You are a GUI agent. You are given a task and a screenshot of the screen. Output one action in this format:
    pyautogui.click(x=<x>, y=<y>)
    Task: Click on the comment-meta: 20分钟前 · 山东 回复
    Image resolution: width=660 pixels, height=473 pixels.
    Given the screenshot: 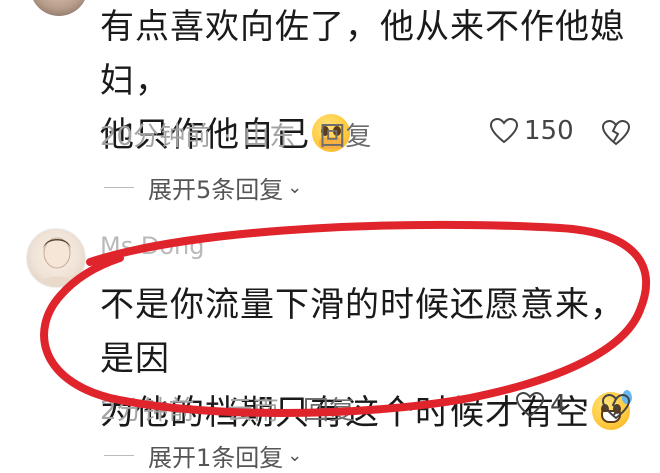 What is the action you would take?
    pyautogui.click(x=235, y=134)
    